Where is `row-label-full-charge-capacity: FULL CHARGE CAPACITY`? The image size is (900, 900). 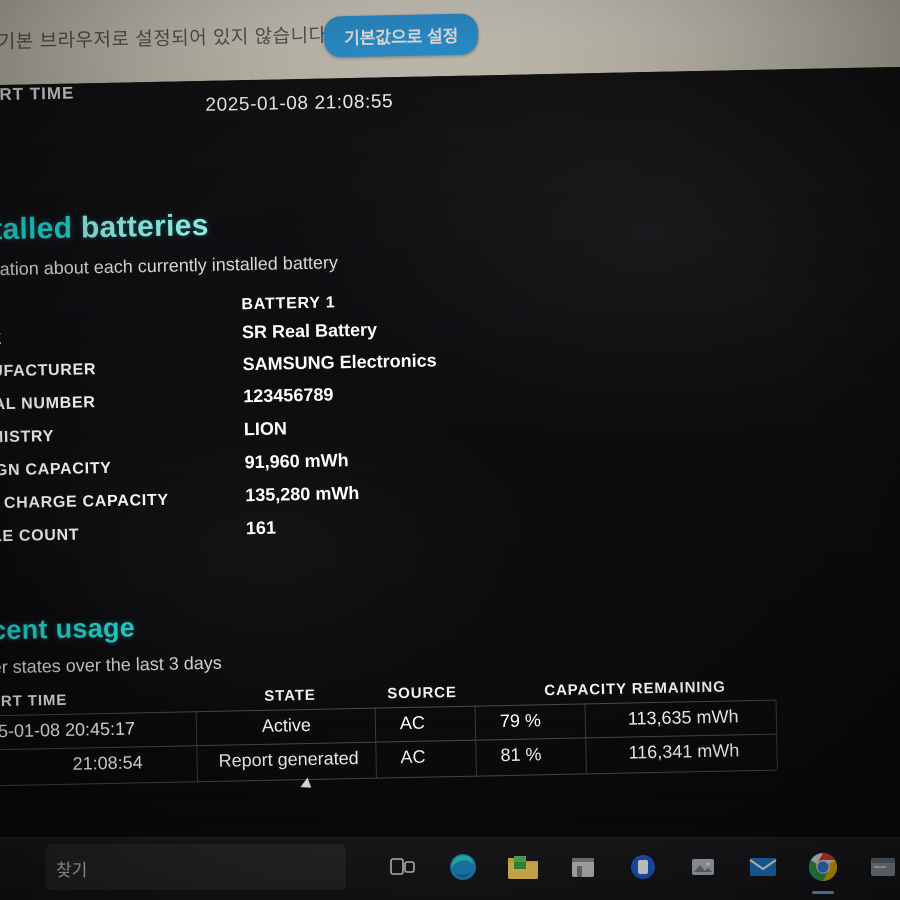
row-label-full-charge-capacity: FULL CHARGE CAPACITY is located at coordinates (84, 502).